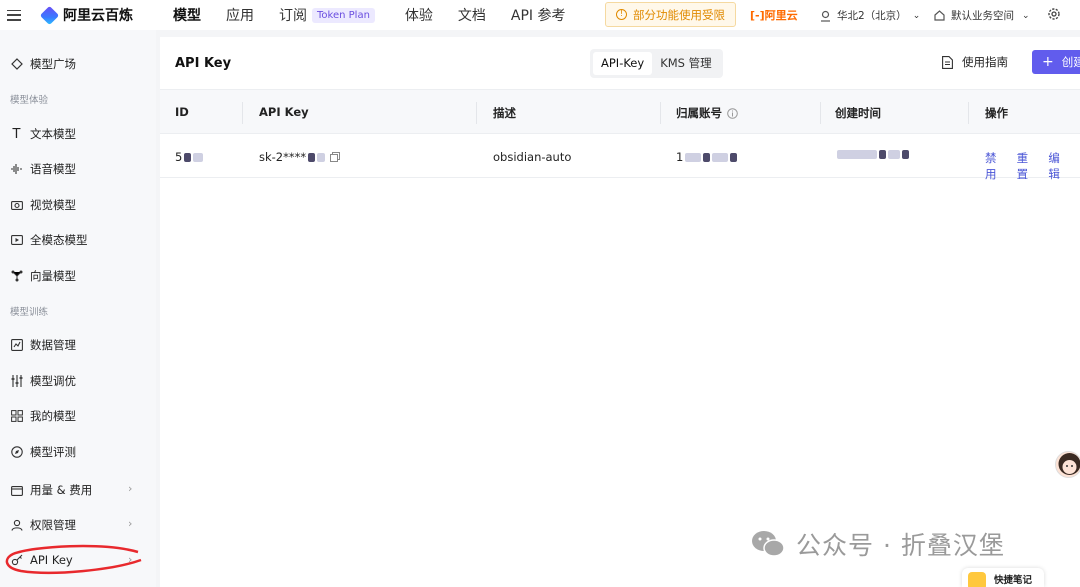 The width and height of the screenshot is (1080, 587). What do you see at coordinates (1056, 62) in the screenshot?
I see `create-api-key-button: + 创建` at bounding box center [1056, 62].